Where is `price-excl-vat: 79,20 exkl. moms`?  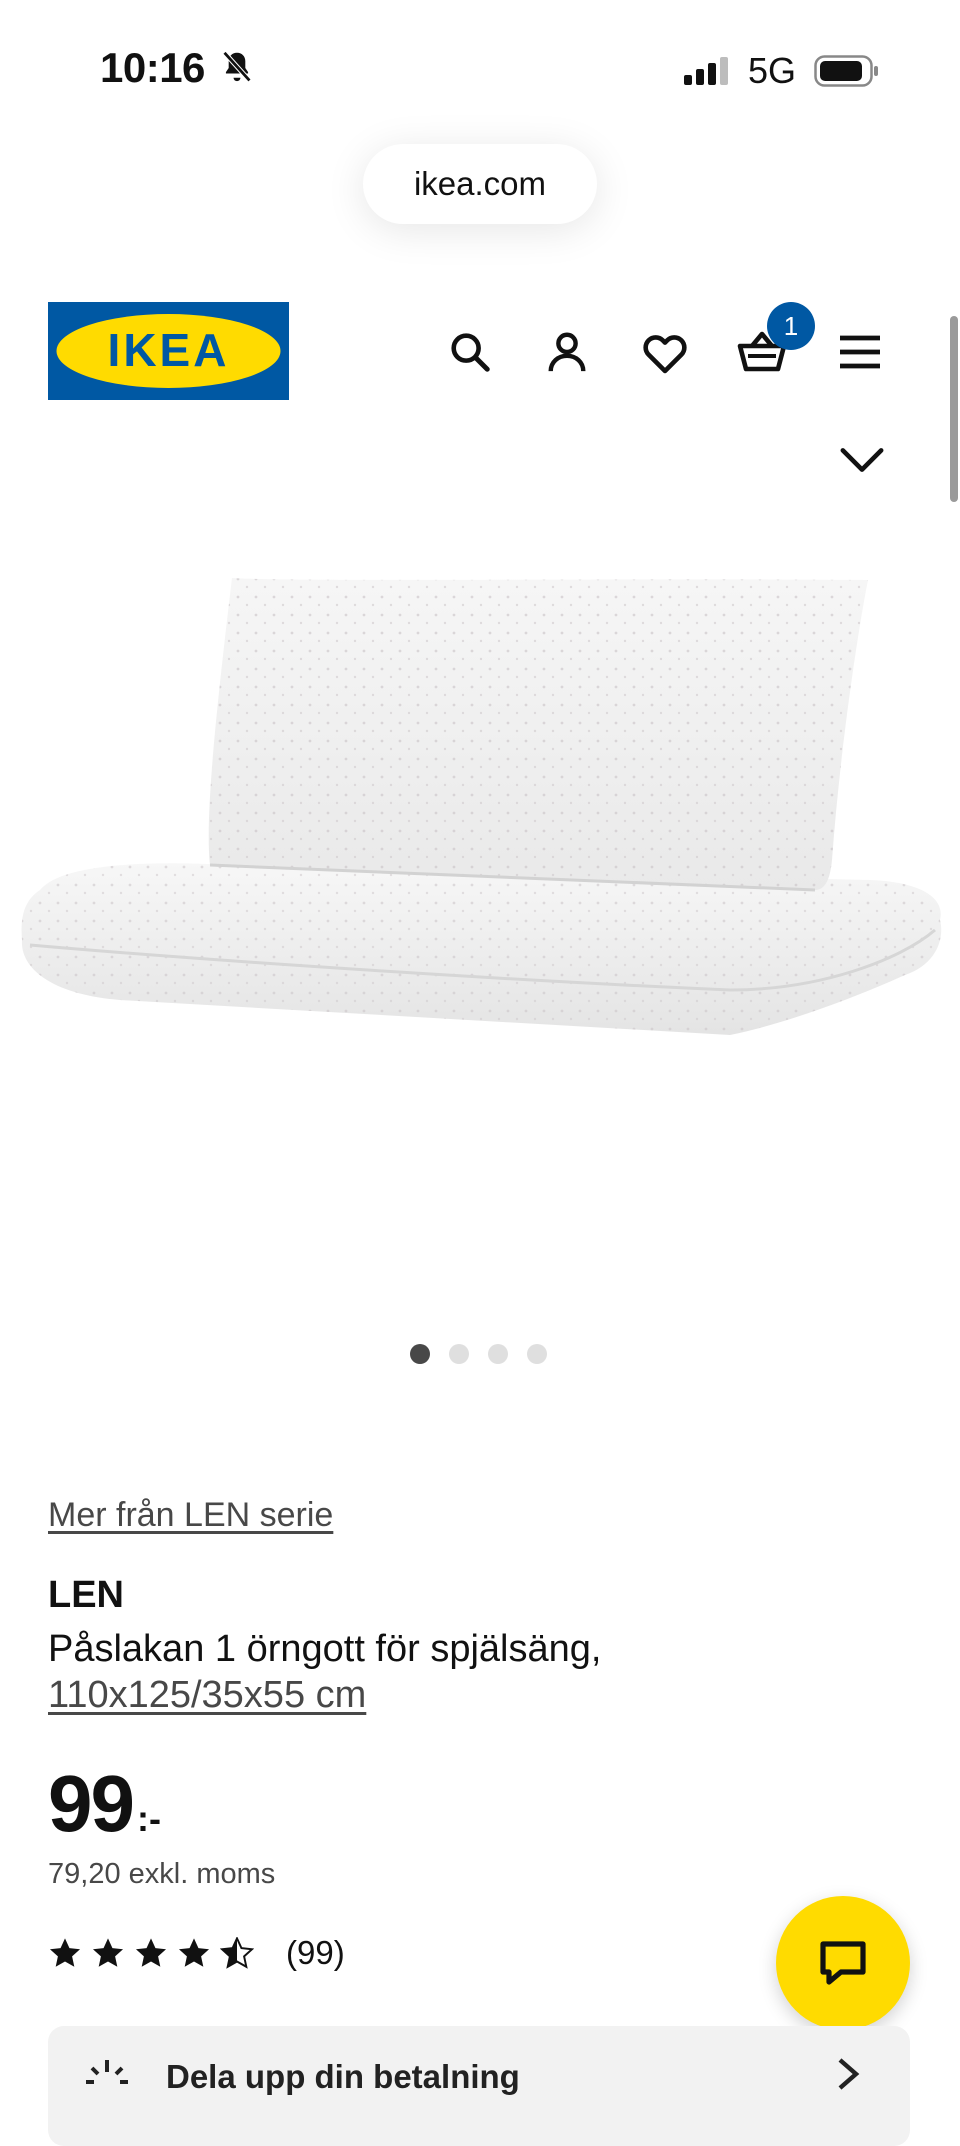
price-excl-vat: 79,20 exkl. moms is located at coordinates (162, 1874).